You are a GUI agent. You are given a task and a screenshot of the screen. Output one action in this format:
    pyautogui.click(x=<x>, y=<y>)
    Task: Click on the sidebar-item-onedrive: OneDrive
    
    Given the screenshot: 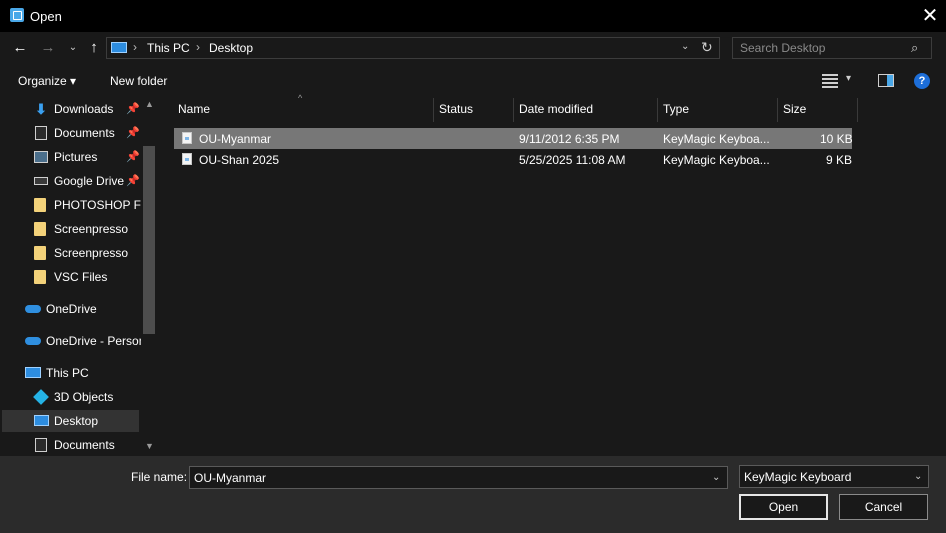 What is the action you would take?
    pyautogui.click(x=70, y=309)
    